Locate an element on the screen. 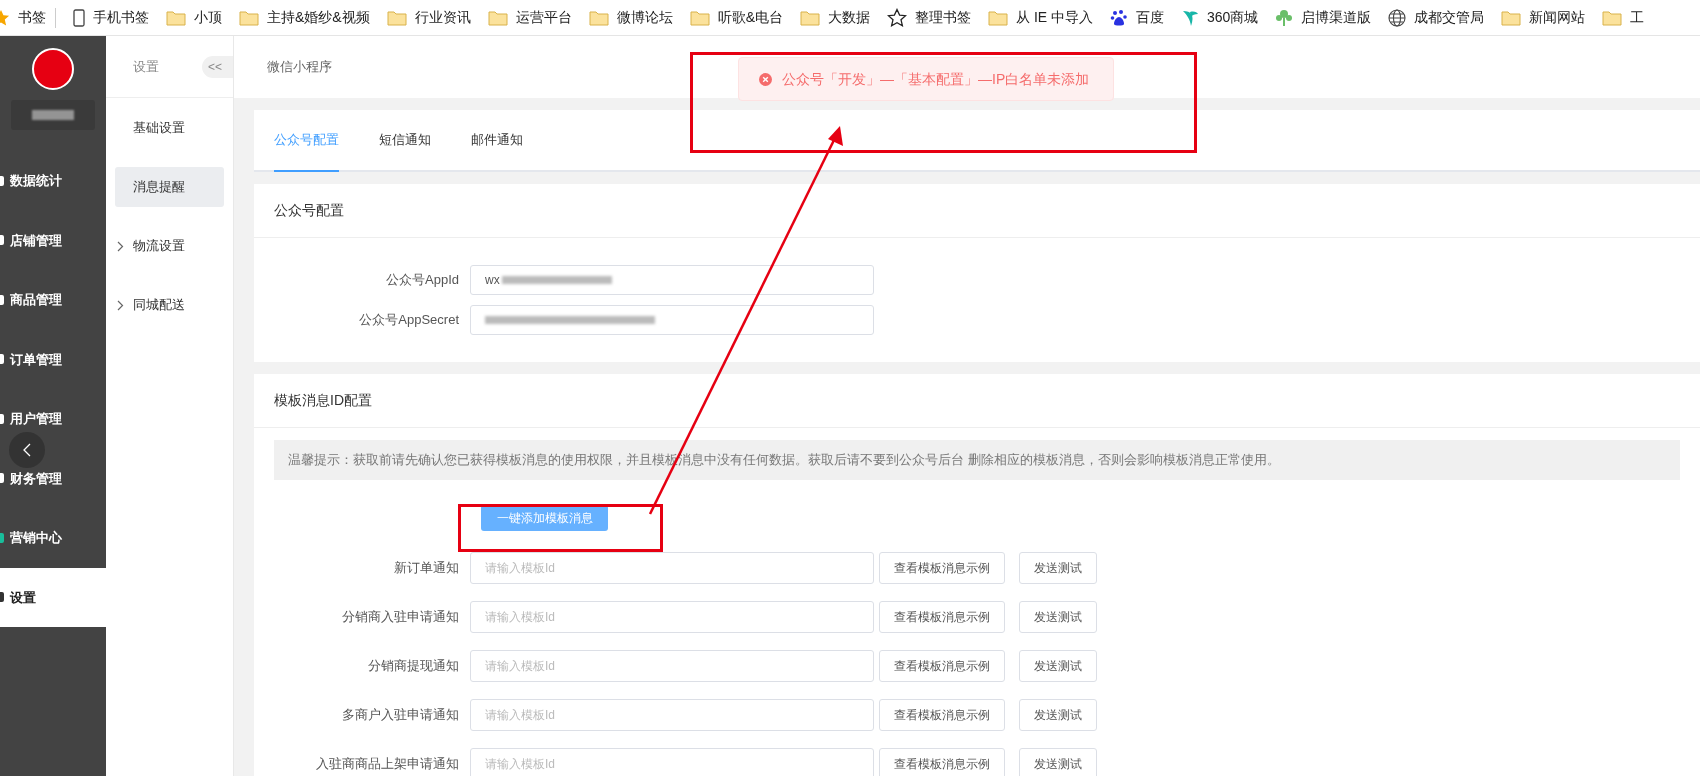 This screenshot has width=1700, height=776. field-label: 公众号AppSecret is located at coordinates (408, 320).